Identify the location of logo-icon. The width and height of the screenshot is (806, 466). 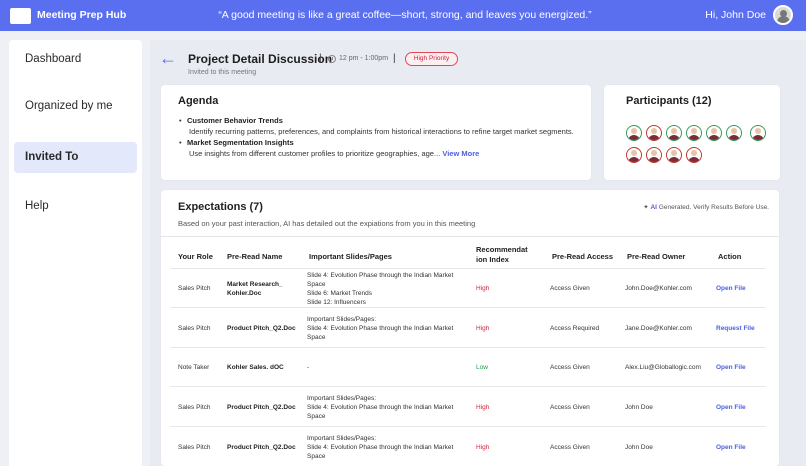
(20, 16).